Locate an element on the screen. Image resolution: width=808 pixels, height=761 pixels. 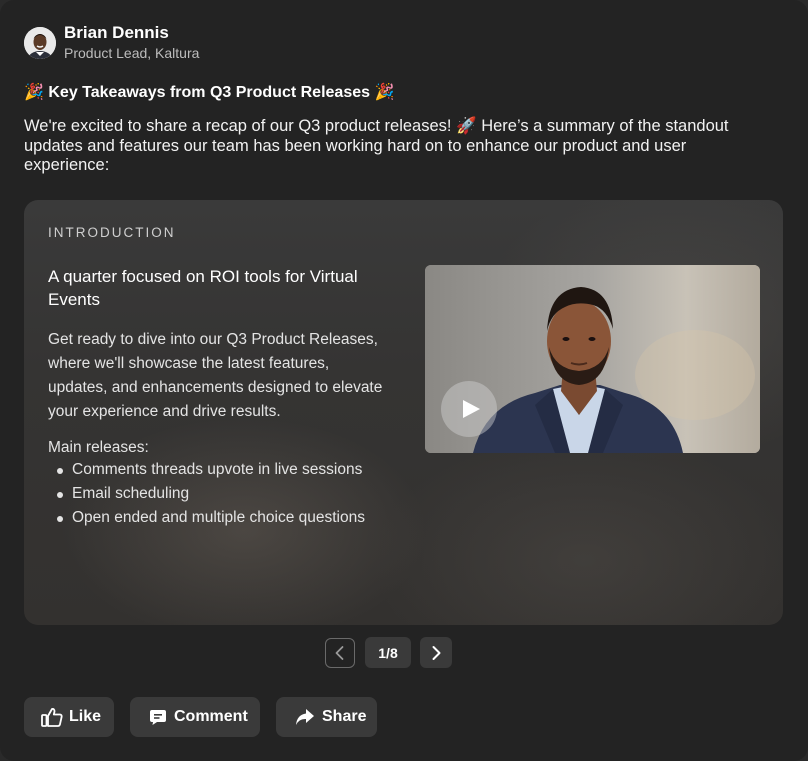
video-player is located at coordinates (592, 359).